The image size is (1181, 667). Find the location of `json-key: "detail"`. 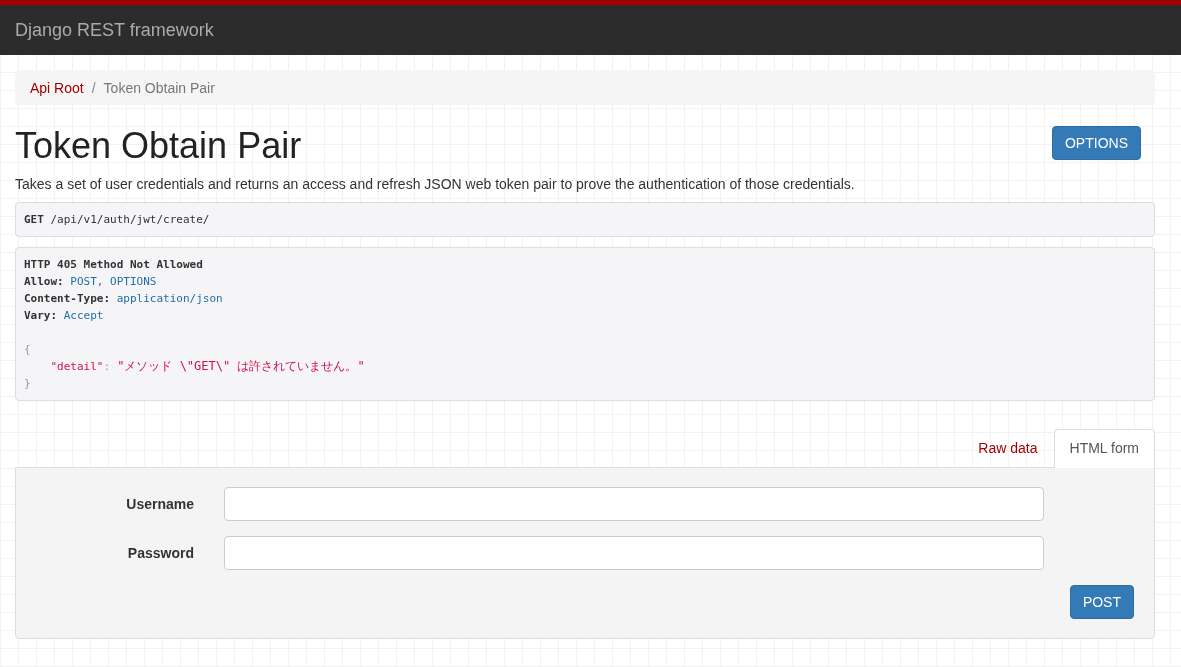

json-key: "detail" is located at coordinates (77, 366).